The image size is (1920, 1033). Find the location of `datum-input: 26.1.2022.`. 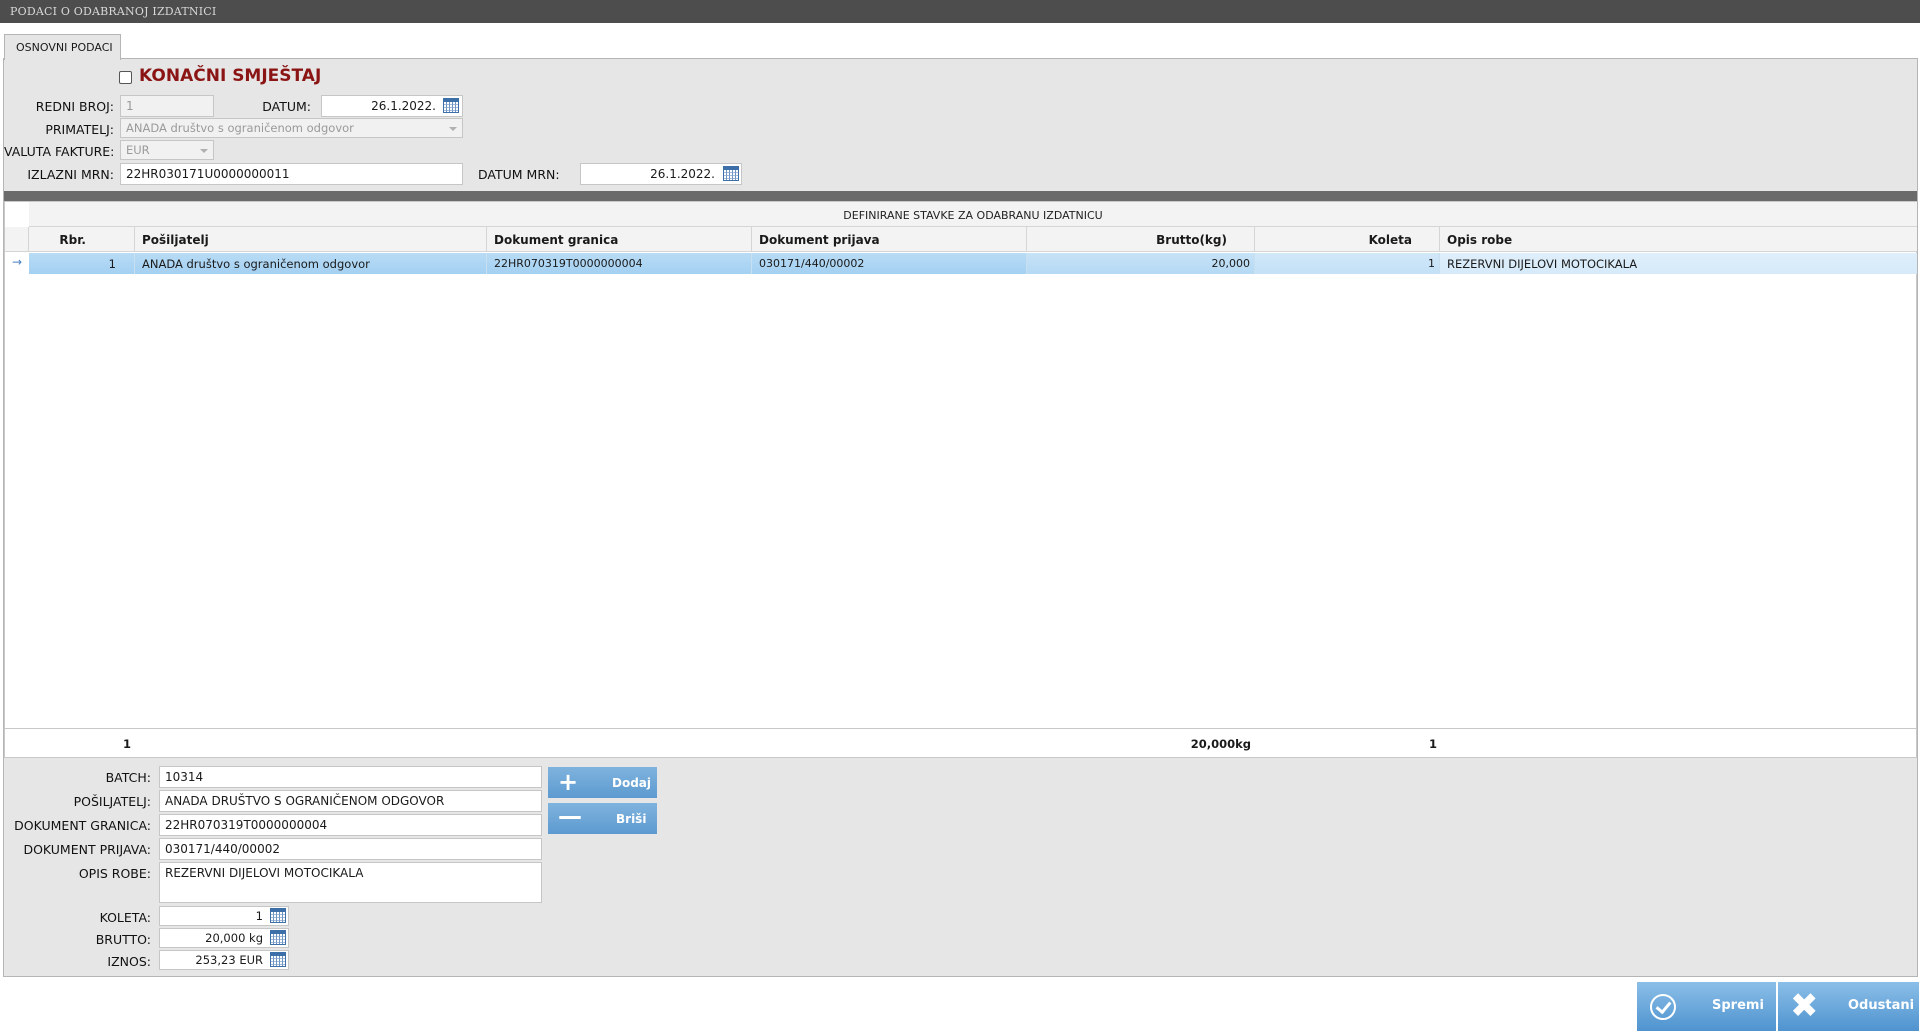

datum-input: 26.1.2022. is located at coordinates (392, 106).